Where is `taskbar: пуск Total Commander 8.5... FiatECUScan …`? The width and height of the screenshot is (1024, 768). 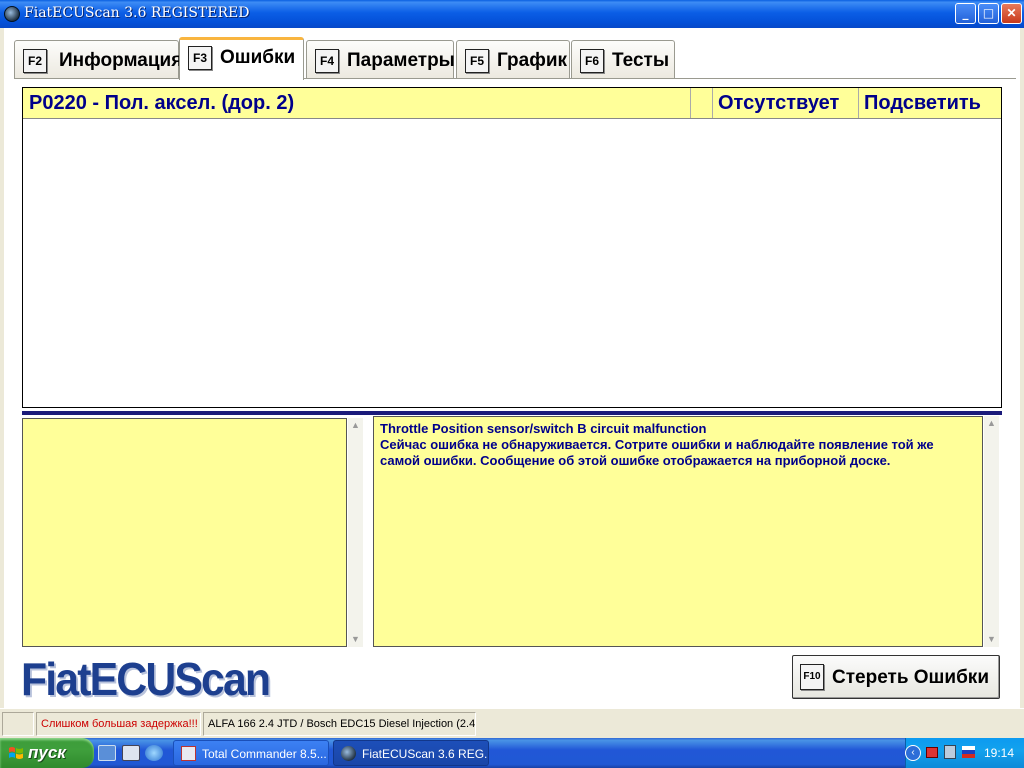
taskbar: пуск Total Commander 8.5... FiatECUScan … is located at coordinates (512, 753).